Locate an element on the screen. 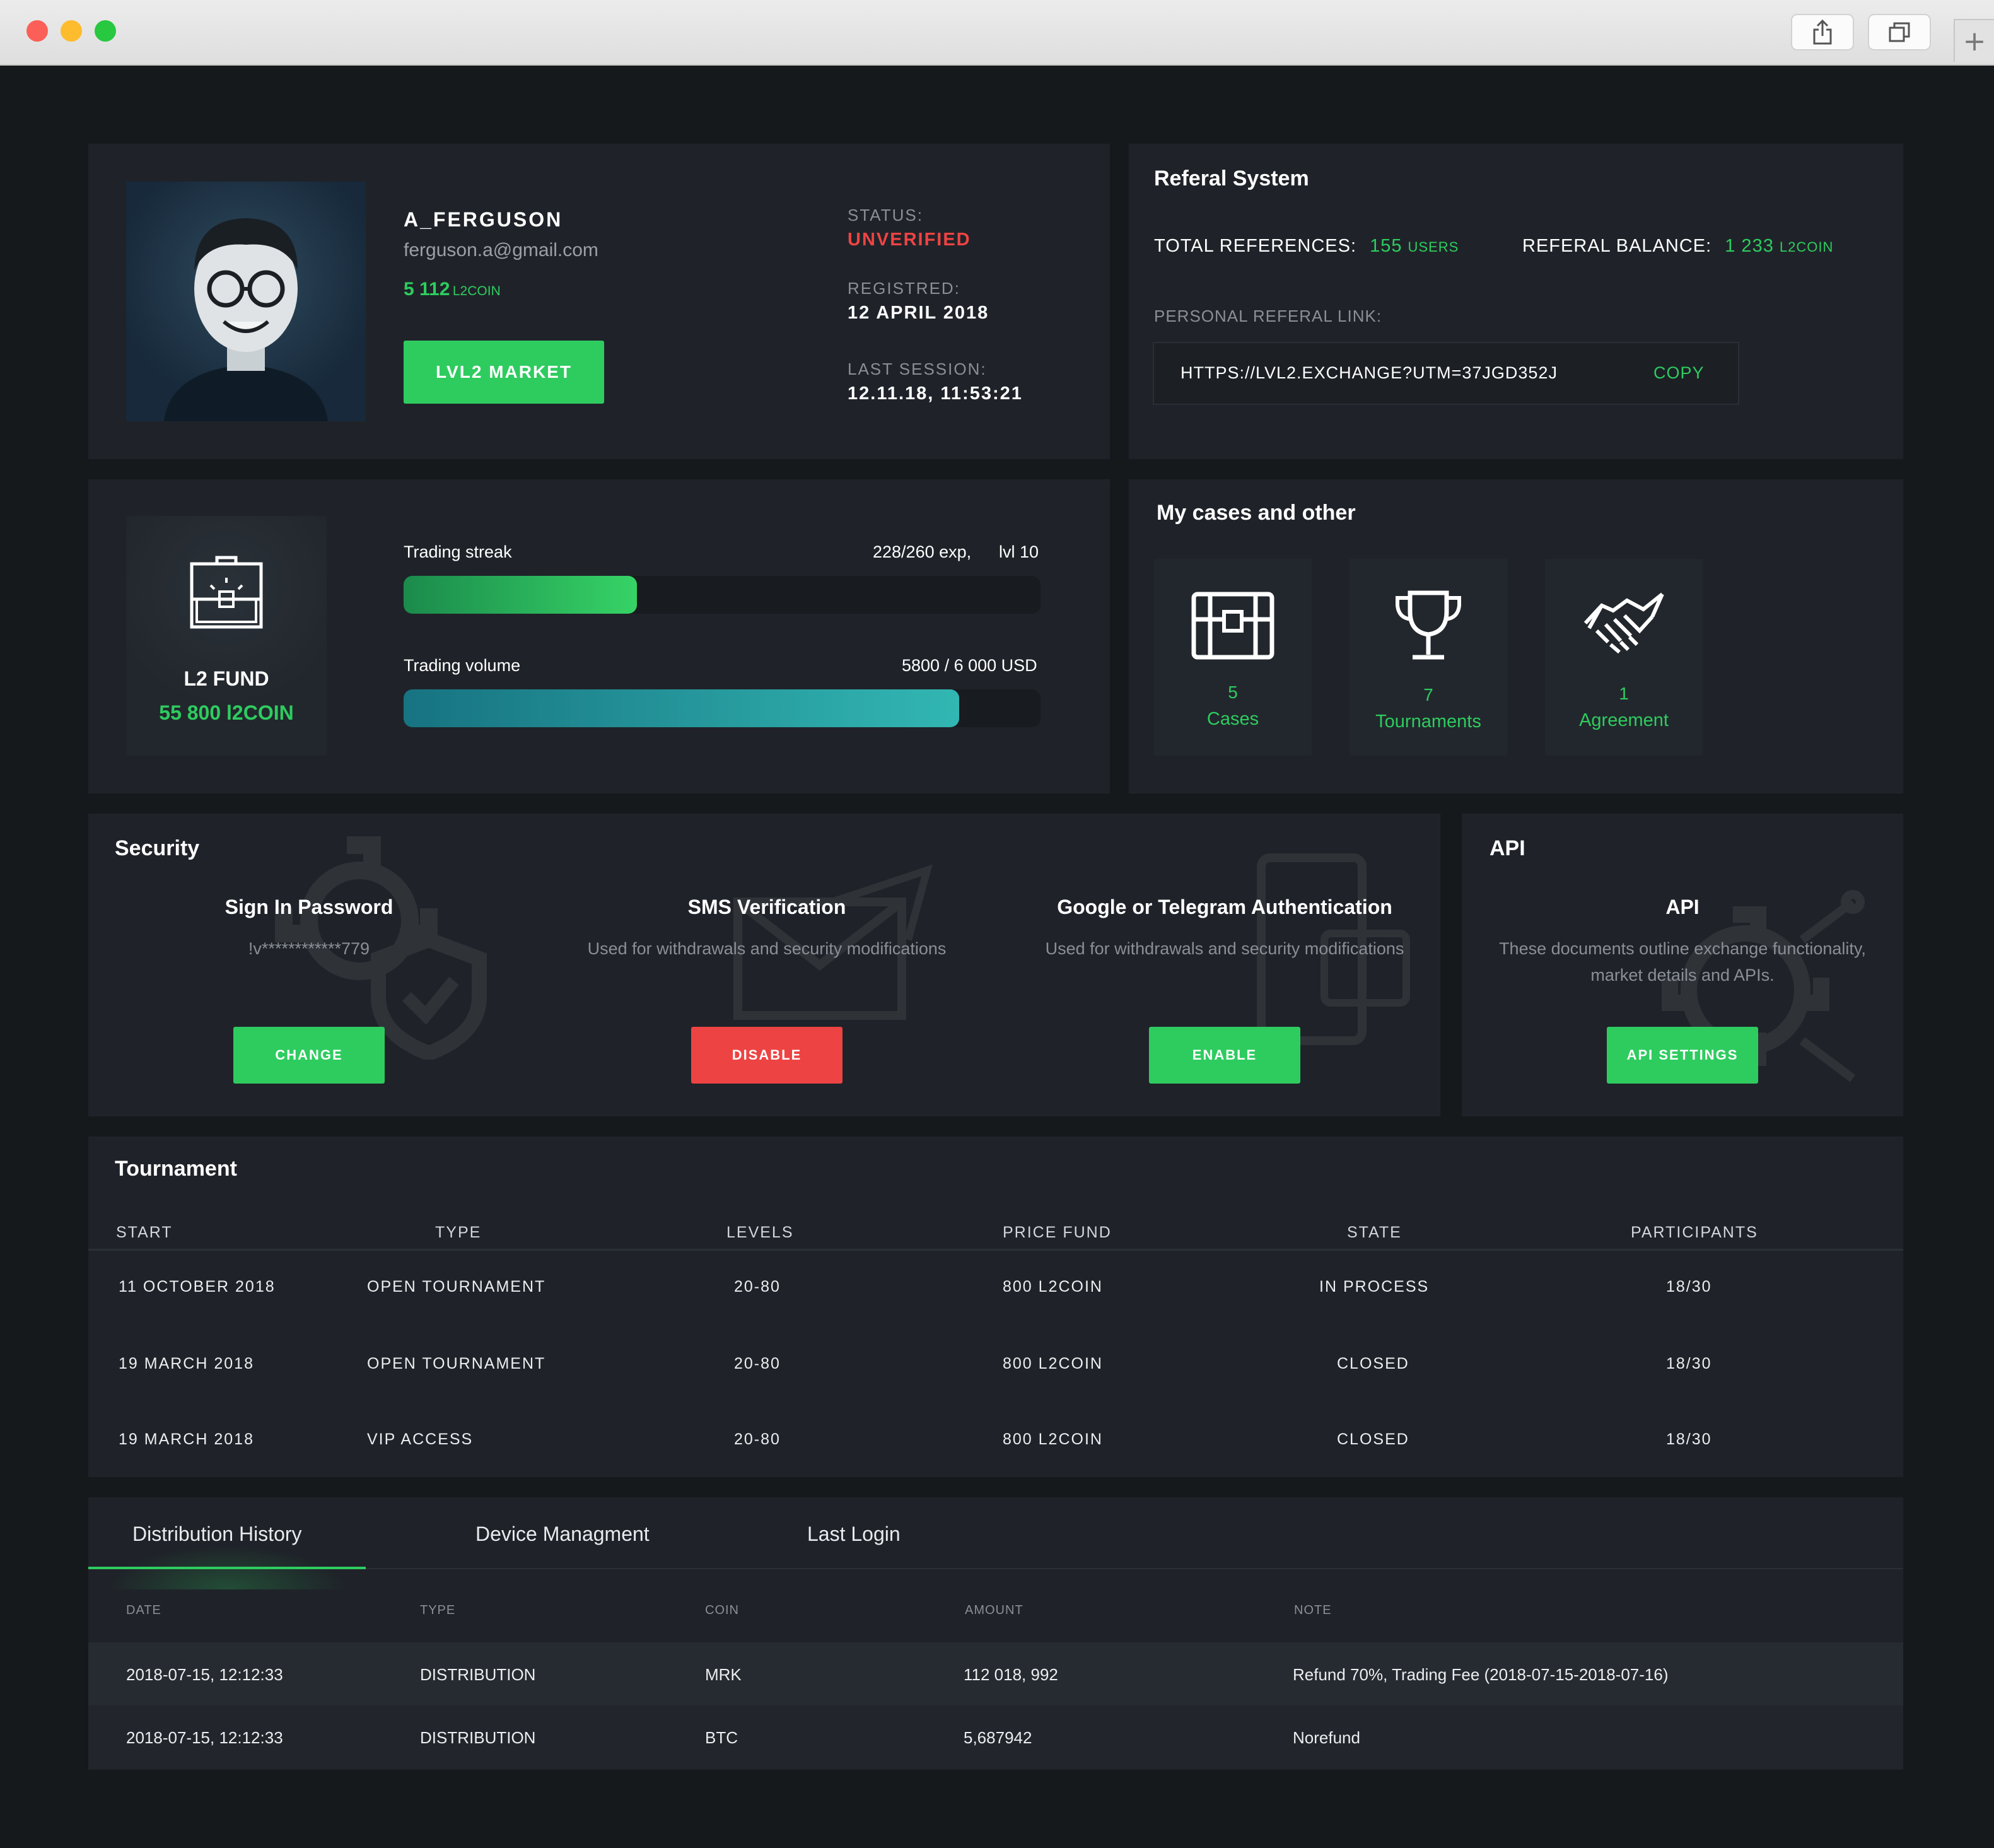  copy-link-button: COPY is located at coordinates (1679, 373).